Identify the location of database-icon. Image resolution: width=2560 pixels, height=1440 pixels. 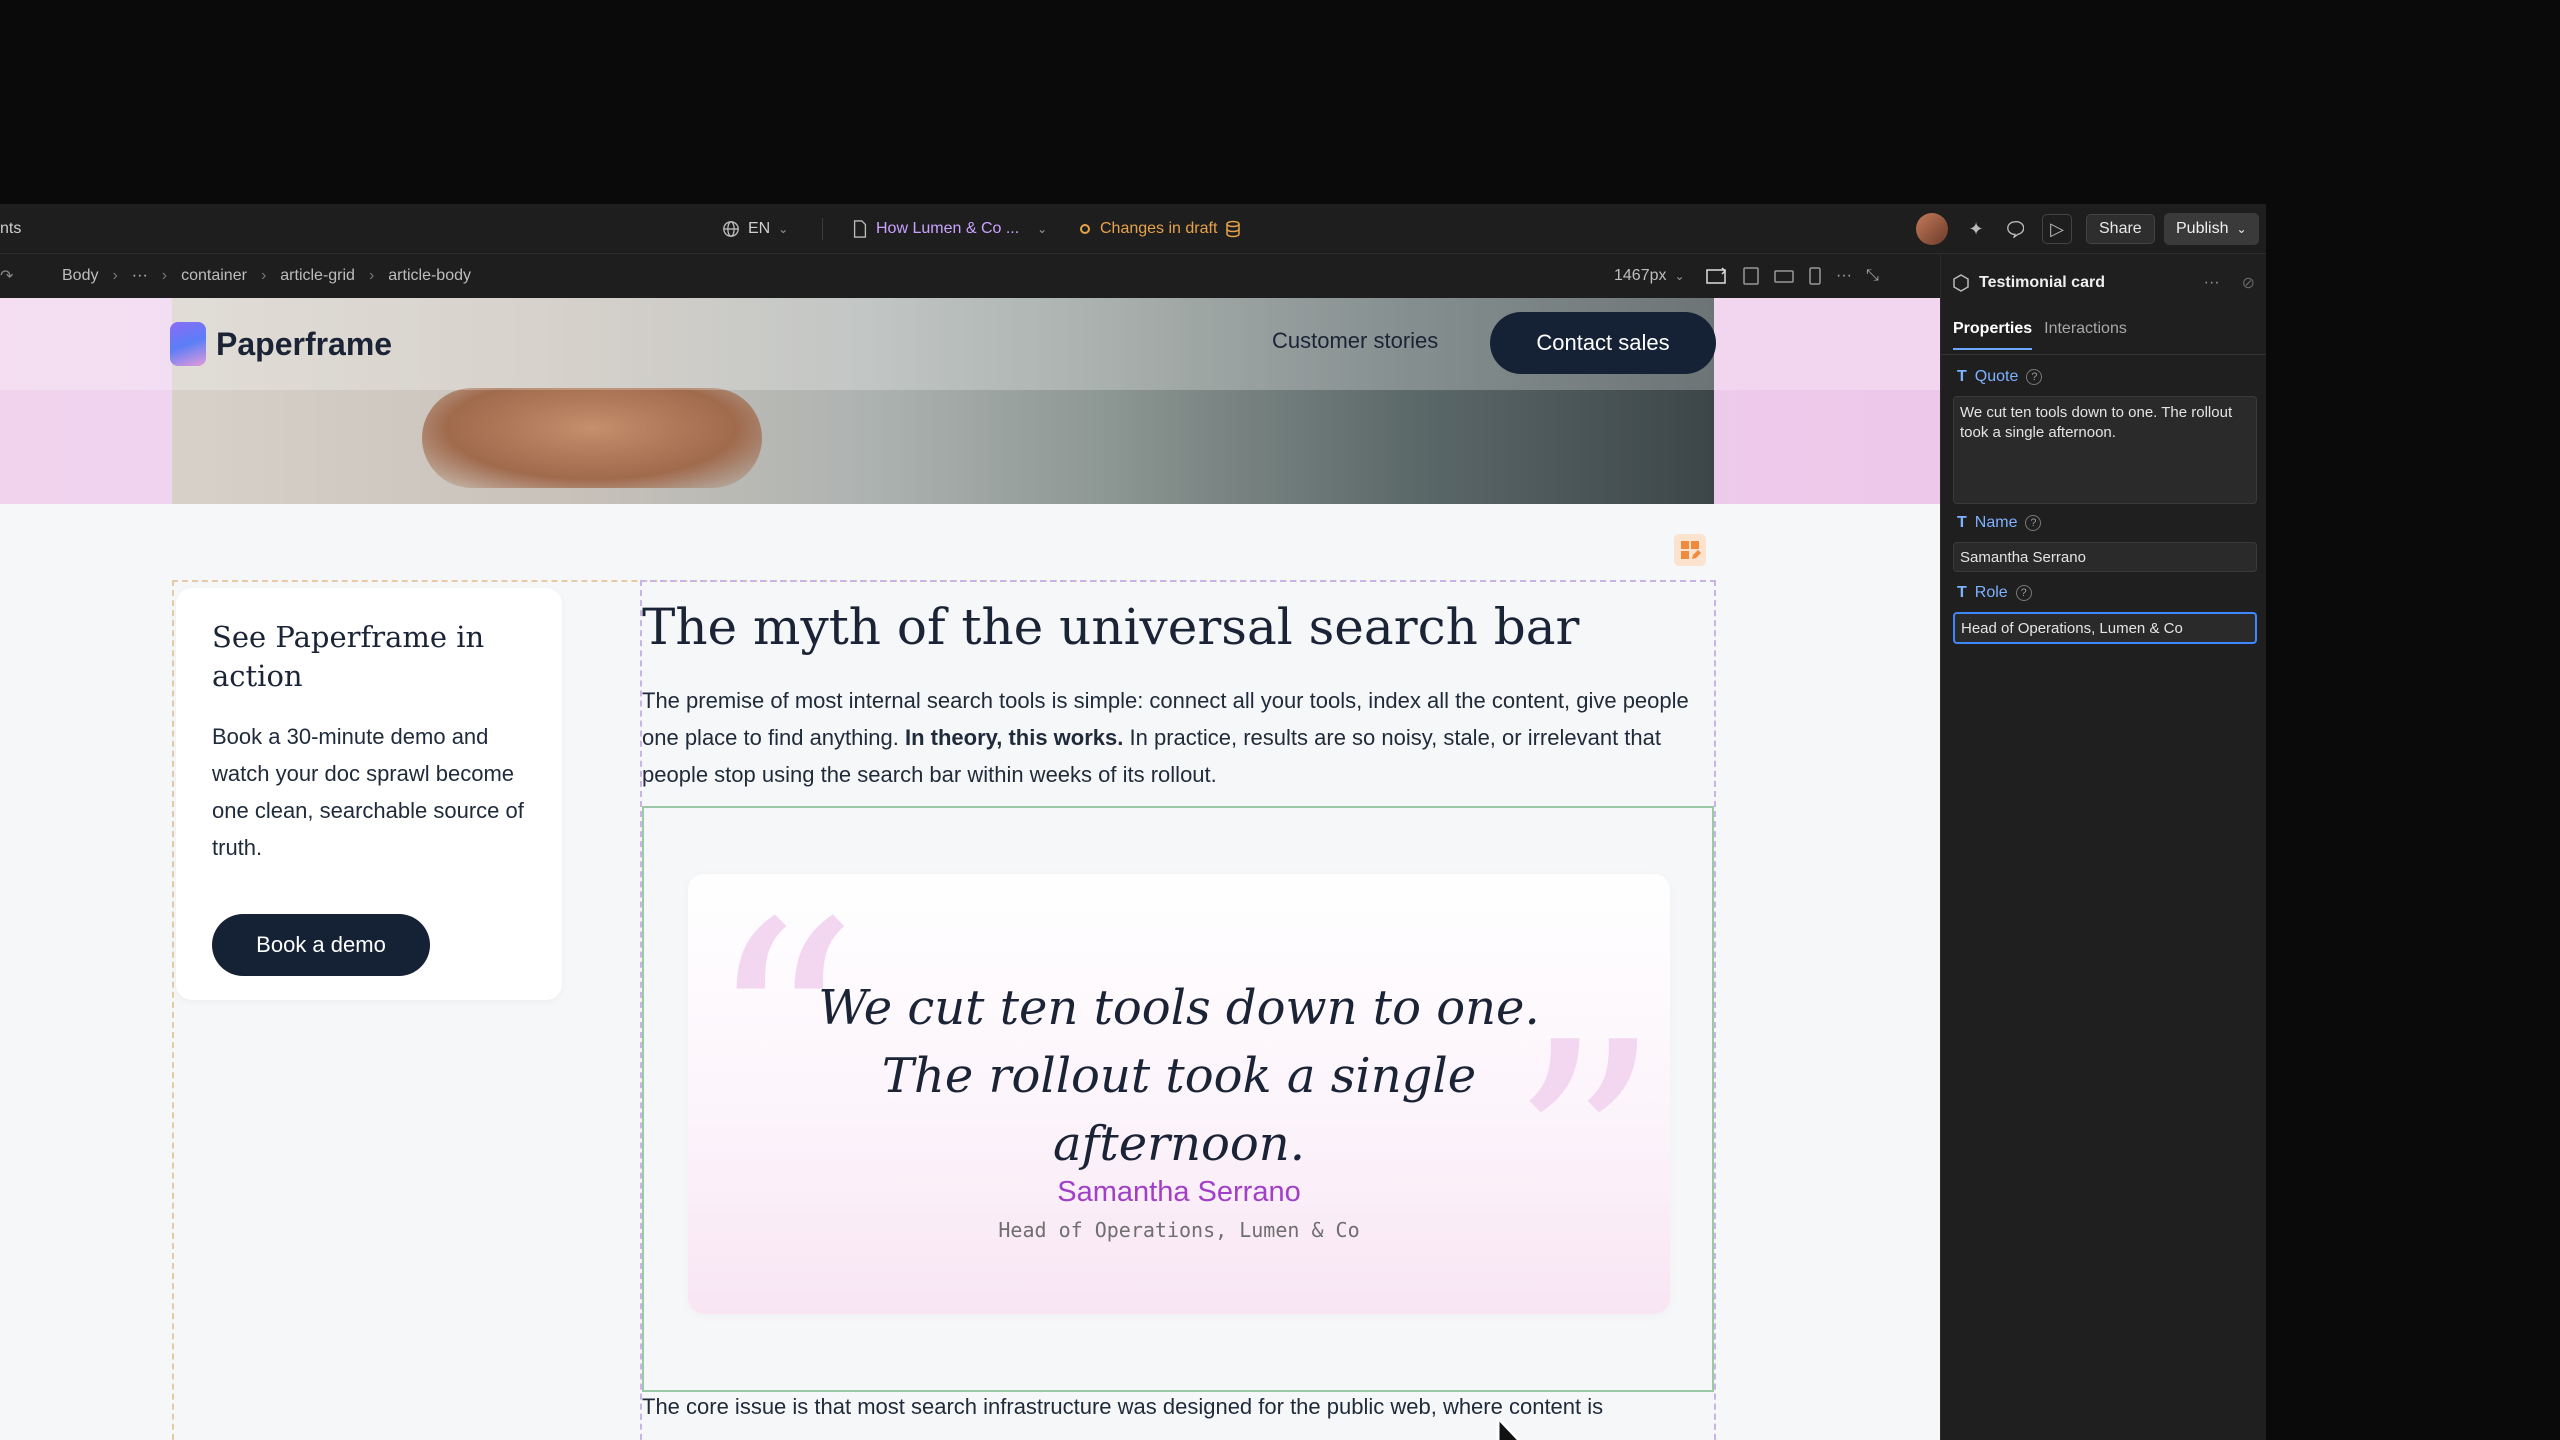
(1233, 229).